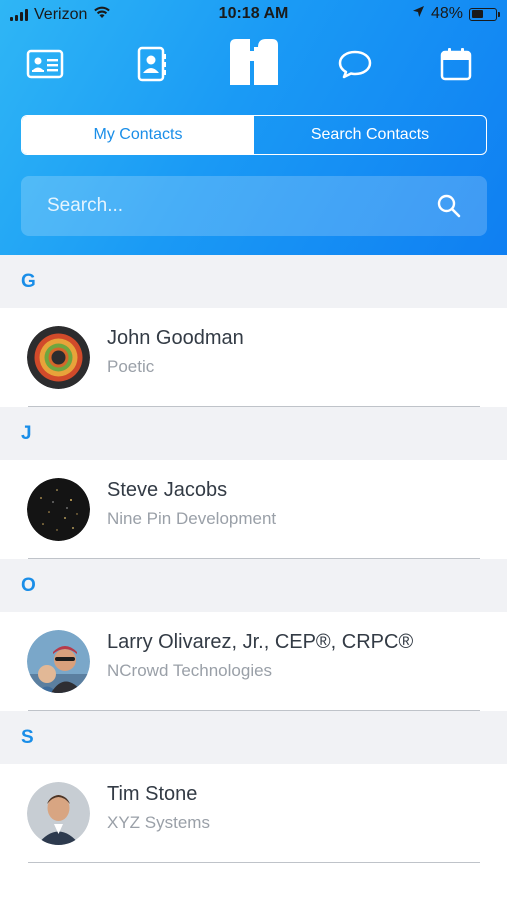  What do you see at coordinates (190, 670) in the screenshot?
I see `contact-company: NCrowd Technologies` at bounding box center [190, 670].